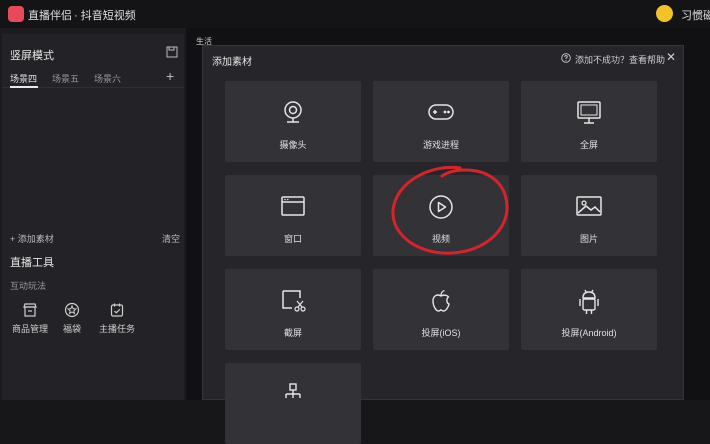 The height and width of the screenshot is (444, 710). I want to click on add-scene-button: +, so click(170, 76).